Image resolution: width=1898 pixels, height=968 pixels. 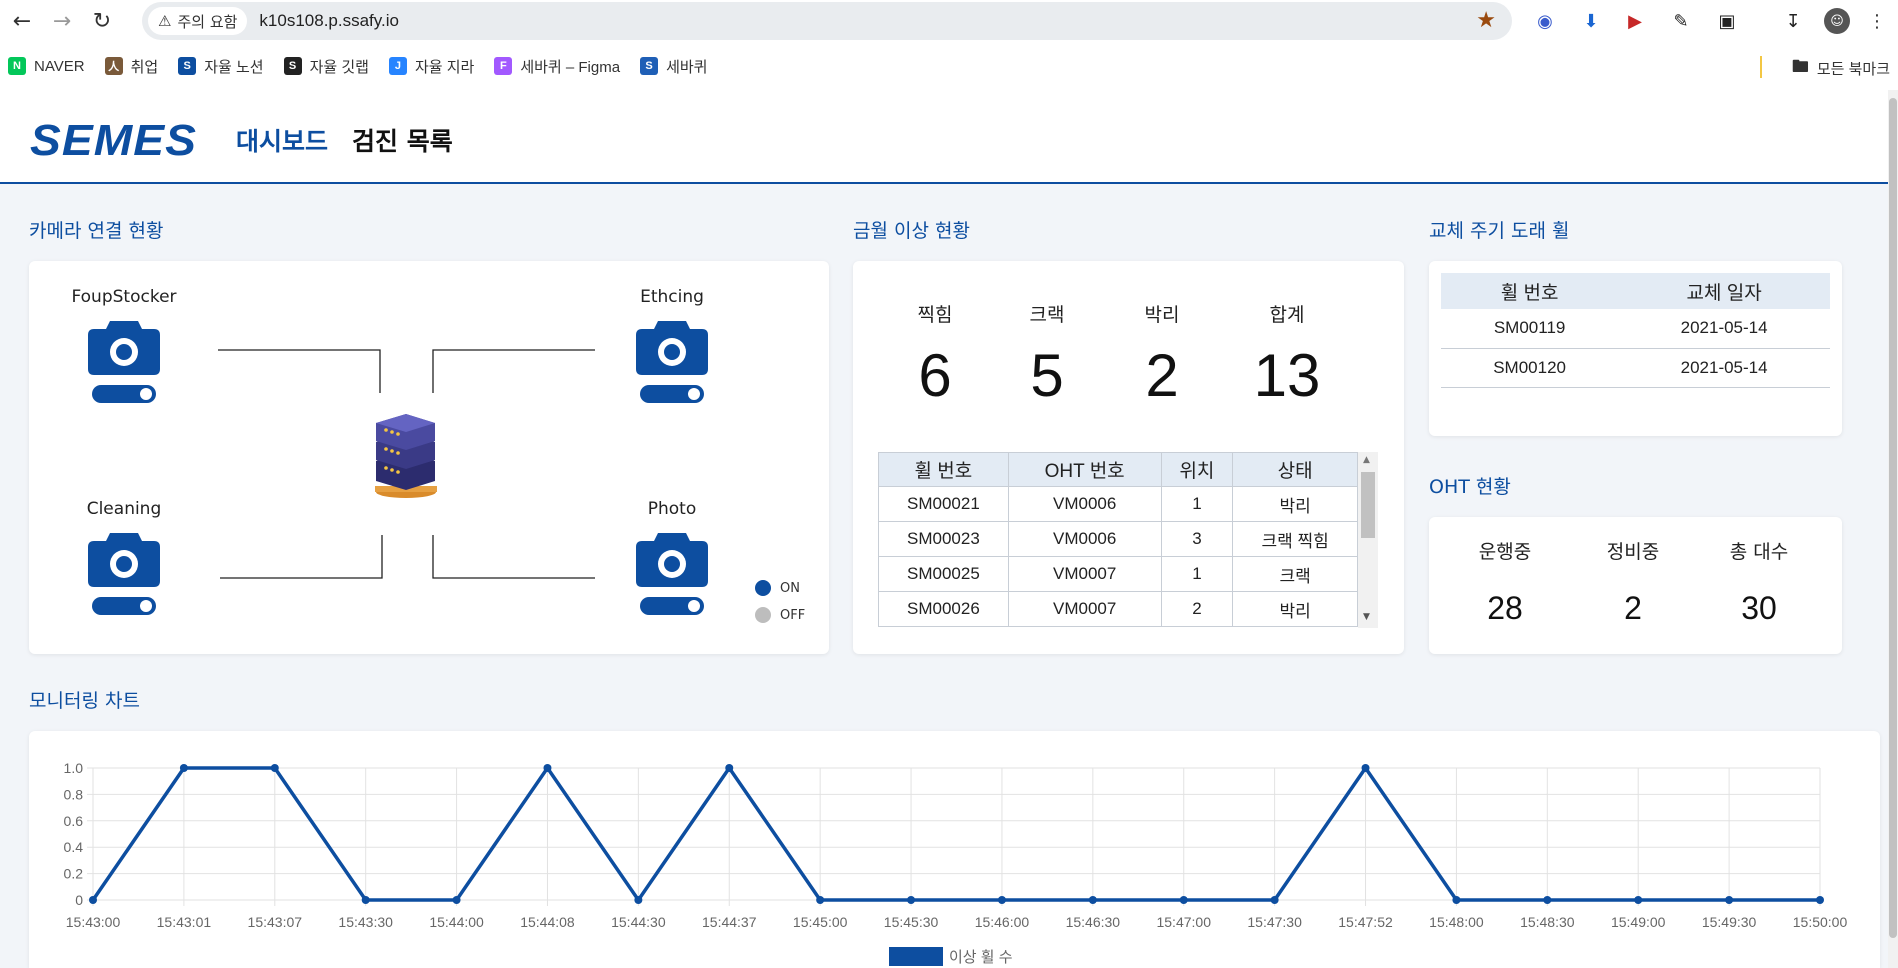 What do you see at coordinates (793, 615) in the screenshot?
I see `legend-off-label: OFF` at bounding box center [793, 615].